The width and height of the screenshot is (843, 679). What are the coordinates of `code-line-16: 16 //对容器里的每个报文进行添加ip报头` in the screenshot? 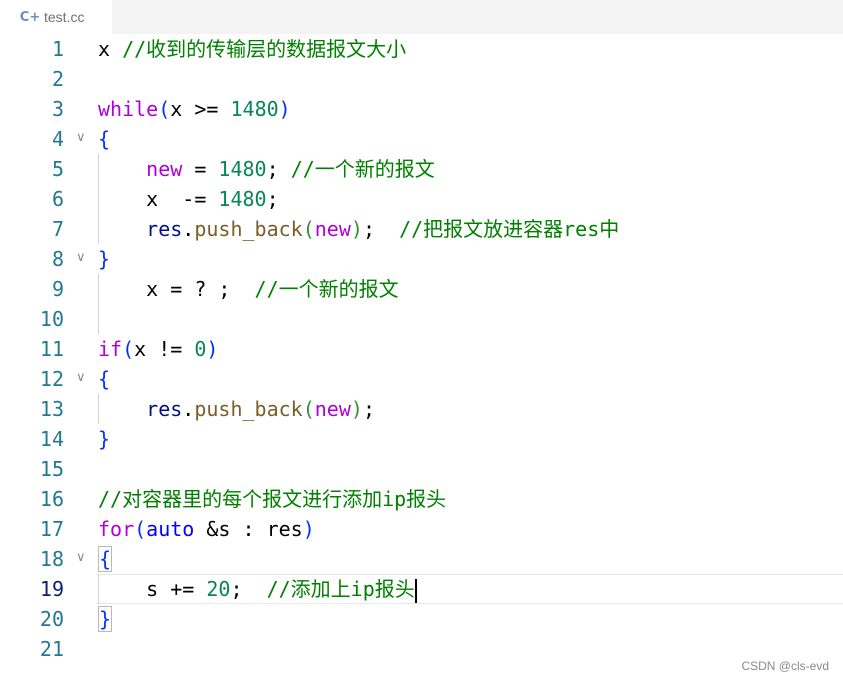 It's located at (421, 499).